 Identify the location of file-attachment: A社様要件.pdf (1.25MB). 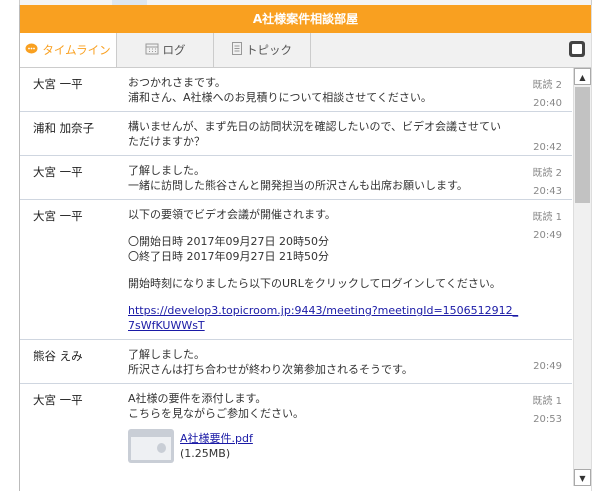
(320, 446).